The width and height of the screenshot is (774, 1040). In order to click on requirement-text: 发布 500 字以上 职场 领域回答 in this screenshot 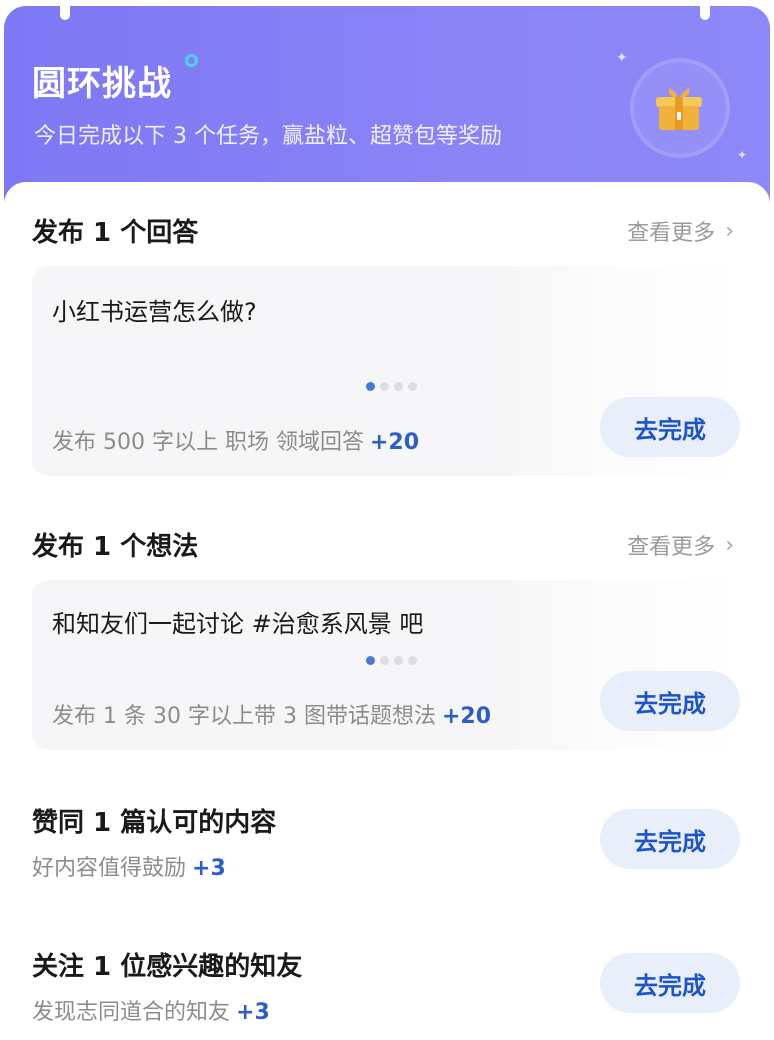, I will do `click(208, 442)`.